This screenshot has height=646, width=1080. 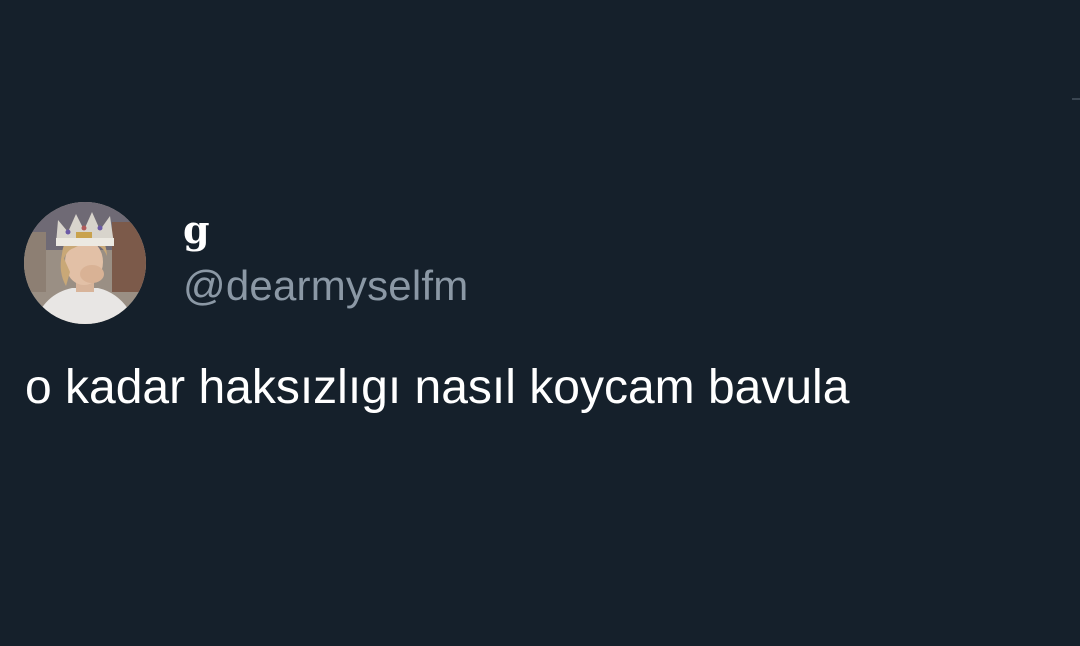 I want to click on avatar-image, so click(x=85, y=263).